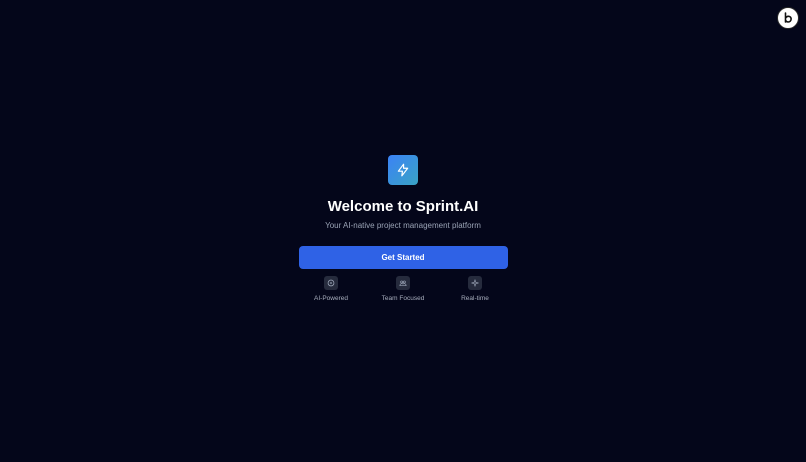 The height and width of the screenshot is (462, 806). I want to click on b-logo-icon, so click(788, 18).